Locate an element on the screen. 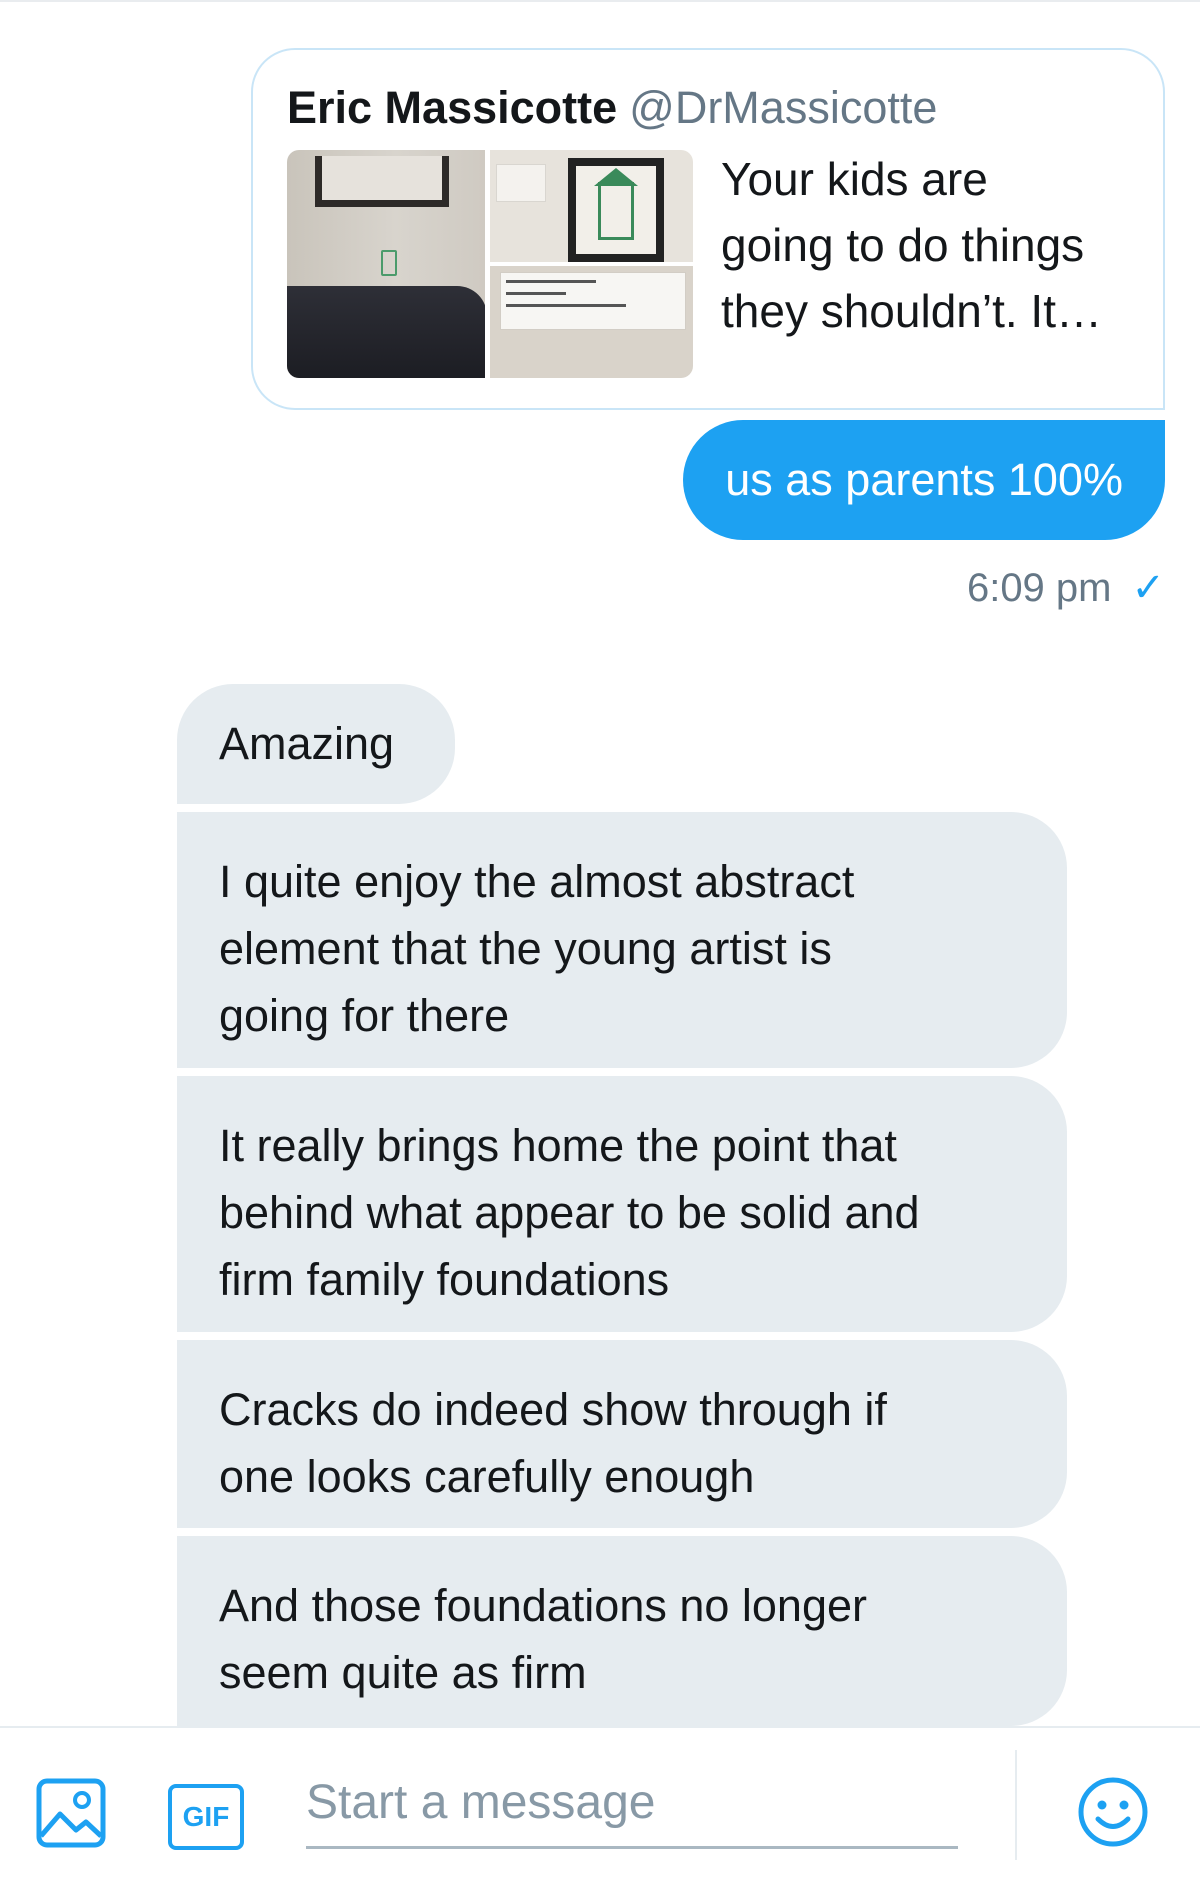 This screenshot has height=1881, width=1200. message-input is located at coordinates (632, 1803).